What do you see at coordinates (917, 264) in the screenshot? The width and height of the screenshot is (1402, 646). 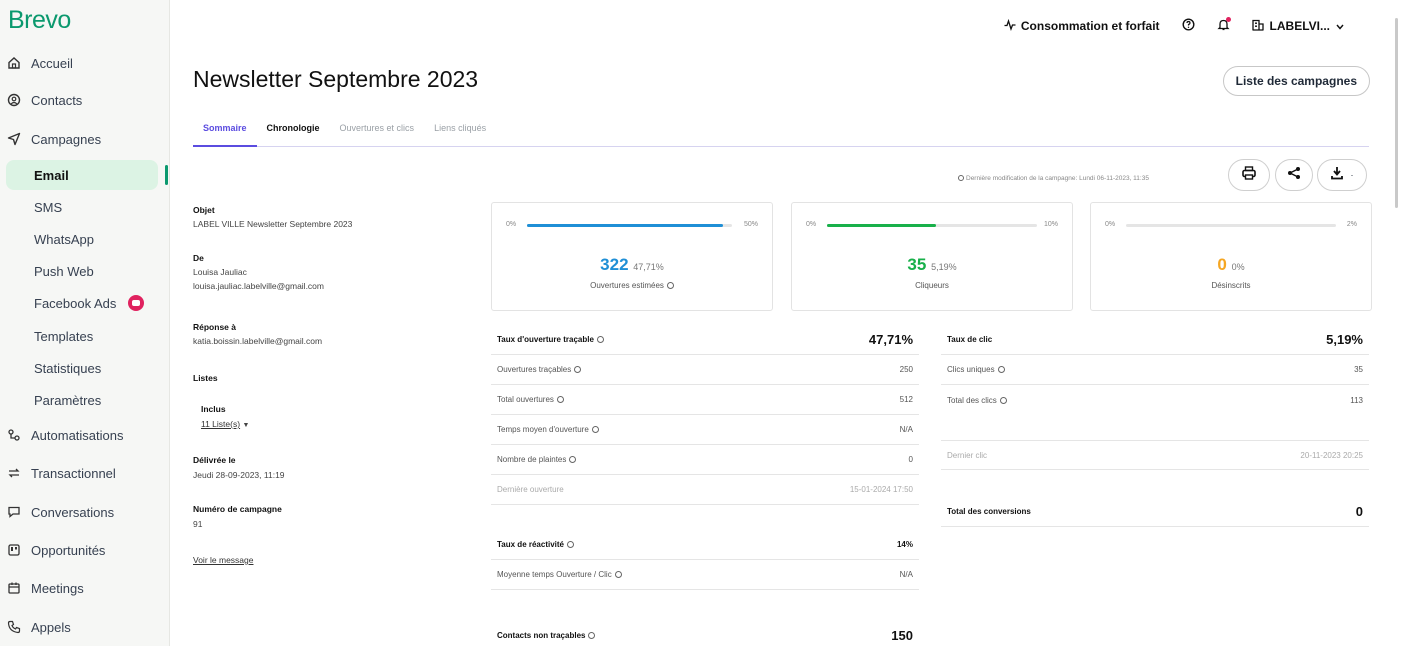 I see `clickers-count: 35` at bounding box center [917, 264].